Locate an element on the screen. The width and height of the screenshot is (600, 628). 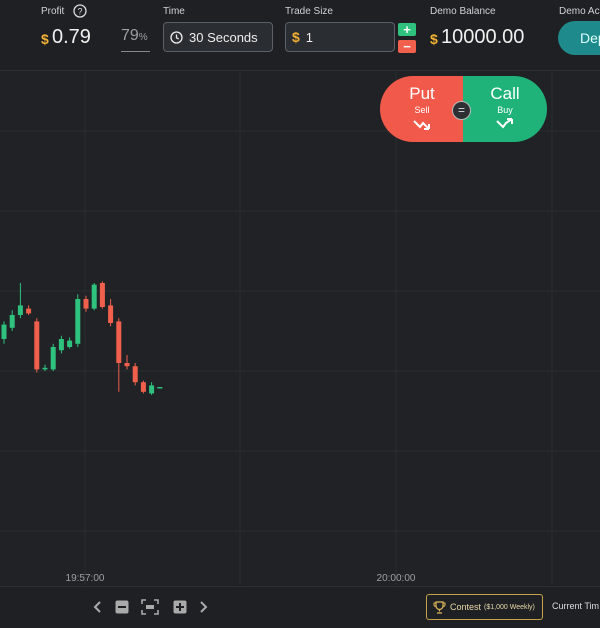
x-tick-label: 20:00:00 is located at coordinates (396, 578).